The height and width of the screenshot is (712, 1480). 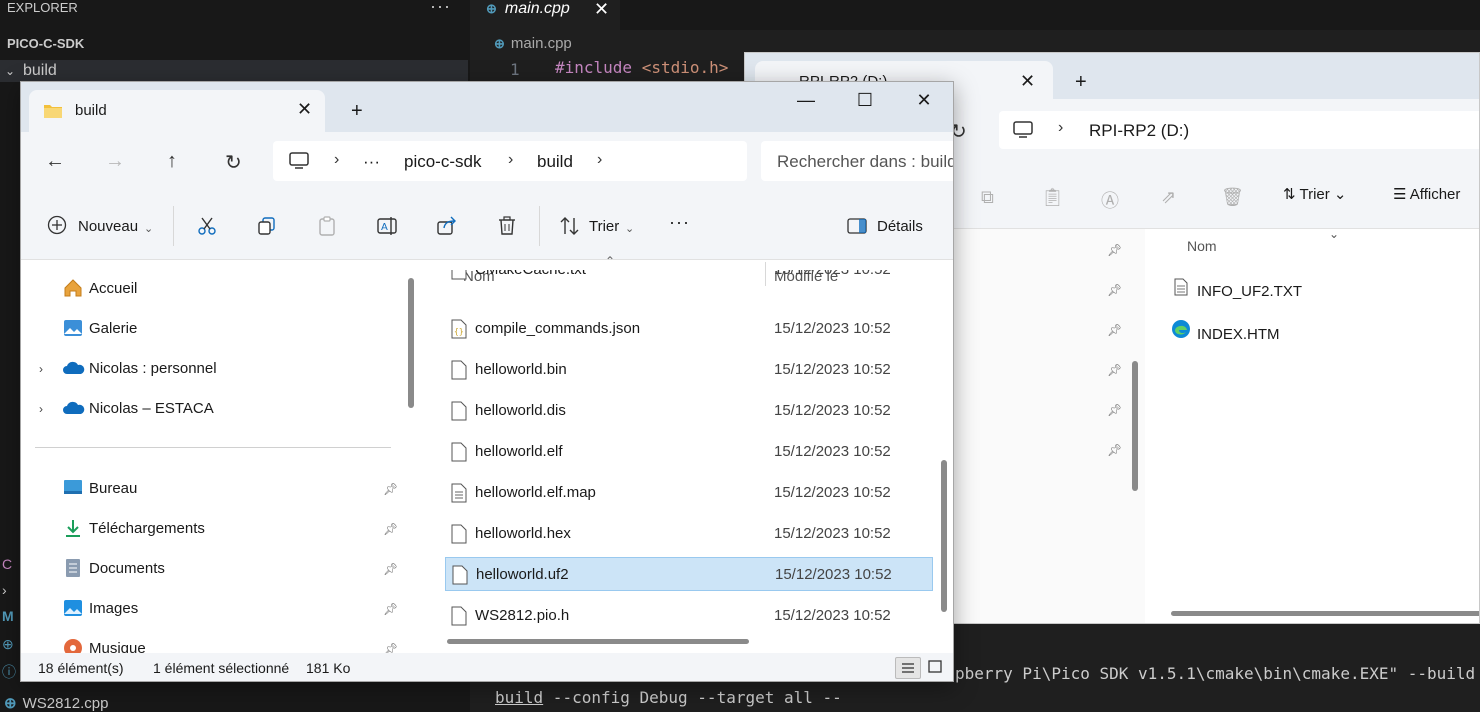 I want to click on view-button: ☰ Afficher, so click(x=1426, y=194).